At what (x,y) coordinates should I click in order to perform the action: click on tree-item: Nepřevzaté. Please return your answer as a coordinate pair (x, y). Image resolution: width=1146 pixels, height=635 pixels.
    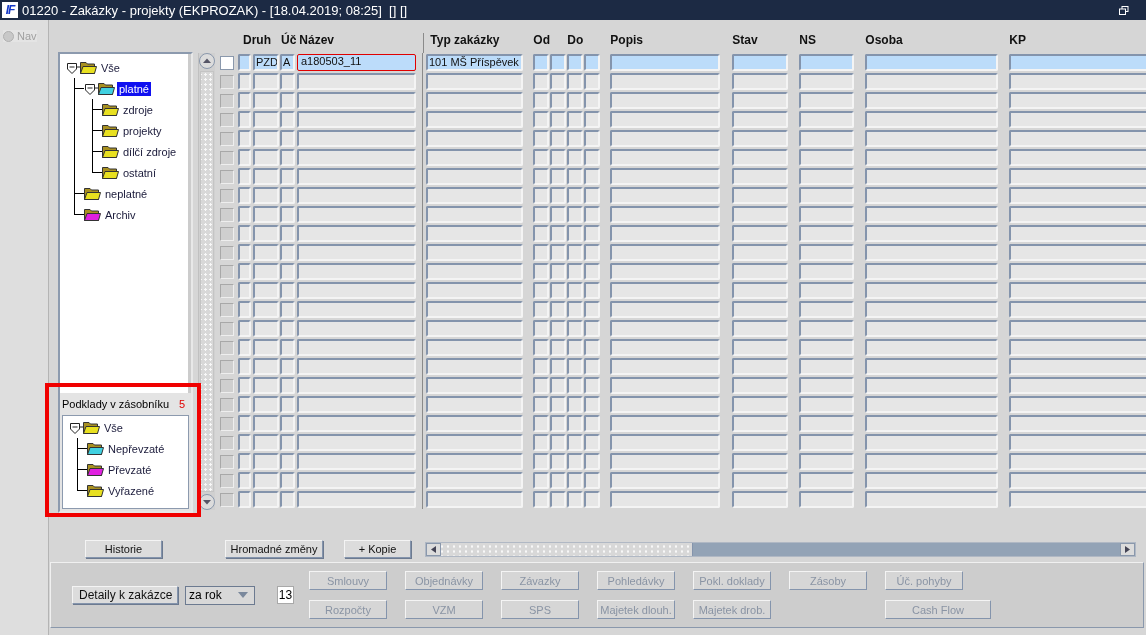
    Looking at the image, I should click on (136, 448).